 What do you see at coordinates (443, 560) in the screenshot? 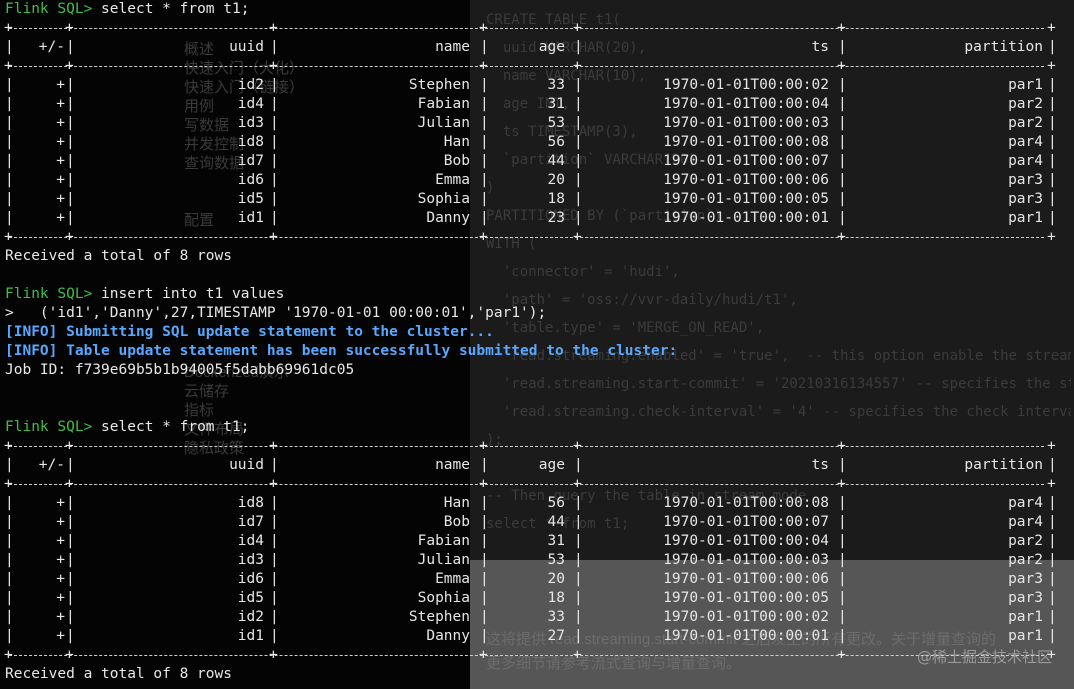
I see `table-cell: Julian` at bounding box center [443, 560].